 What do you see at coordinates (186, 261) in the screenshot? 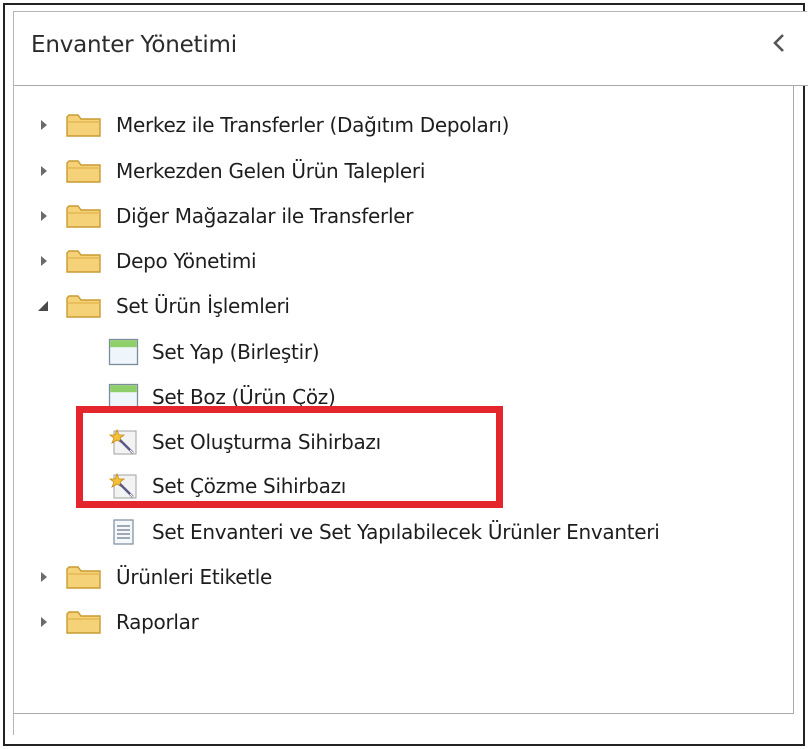
I see `tree-node-label: Depo Yönetimi` at bounding box center [186, 261].